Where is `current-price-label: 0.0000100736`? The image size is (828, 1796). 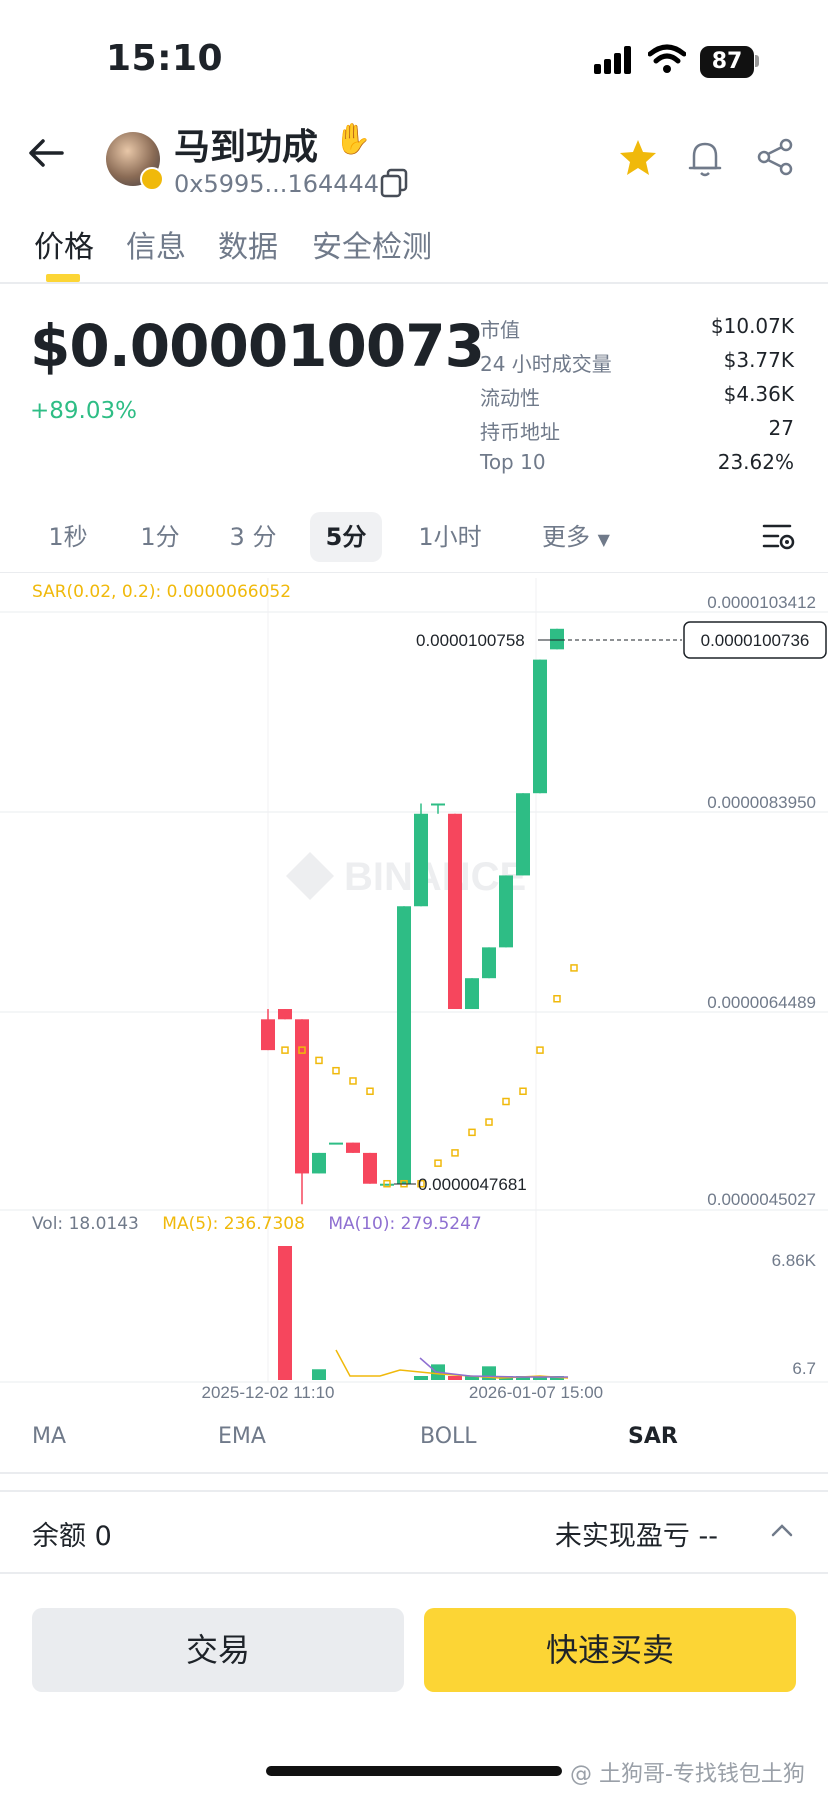 current-price-label: 0.0000100736 is located at coordinates (755, 640).